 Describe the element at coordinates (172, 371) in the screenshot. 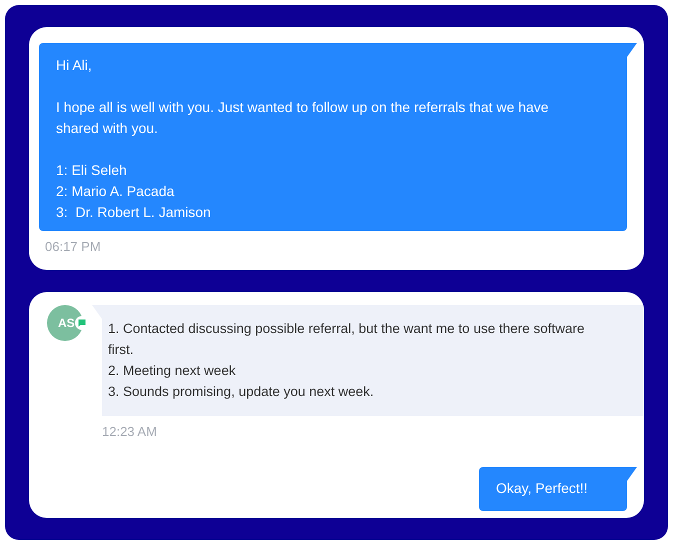

I see `message-text: 2. Meeting next week` at that location.